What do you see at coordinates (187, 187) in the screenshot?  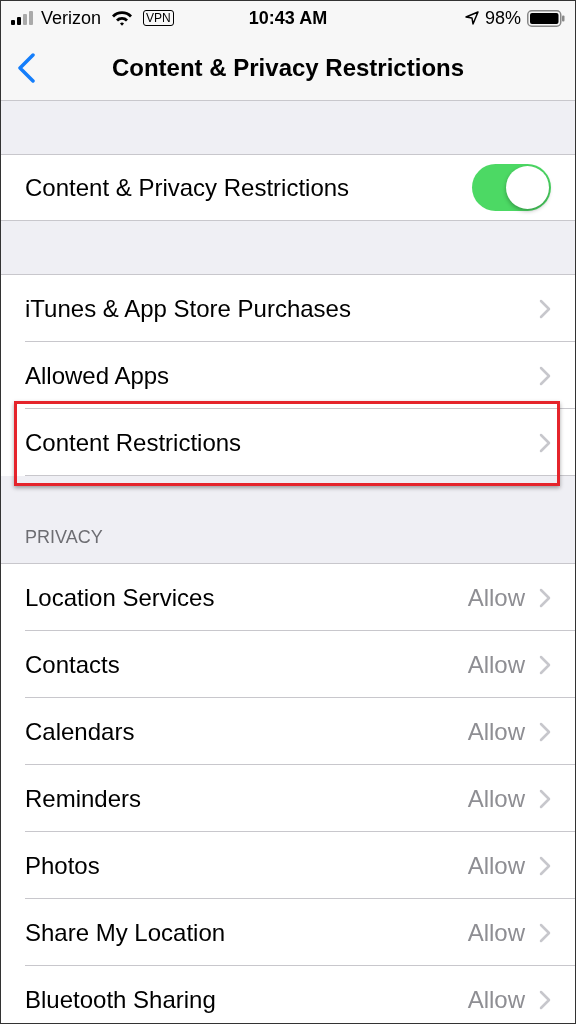 I see `row-label: Content & Privacy Restrictions` at bounding box center [187, 187].